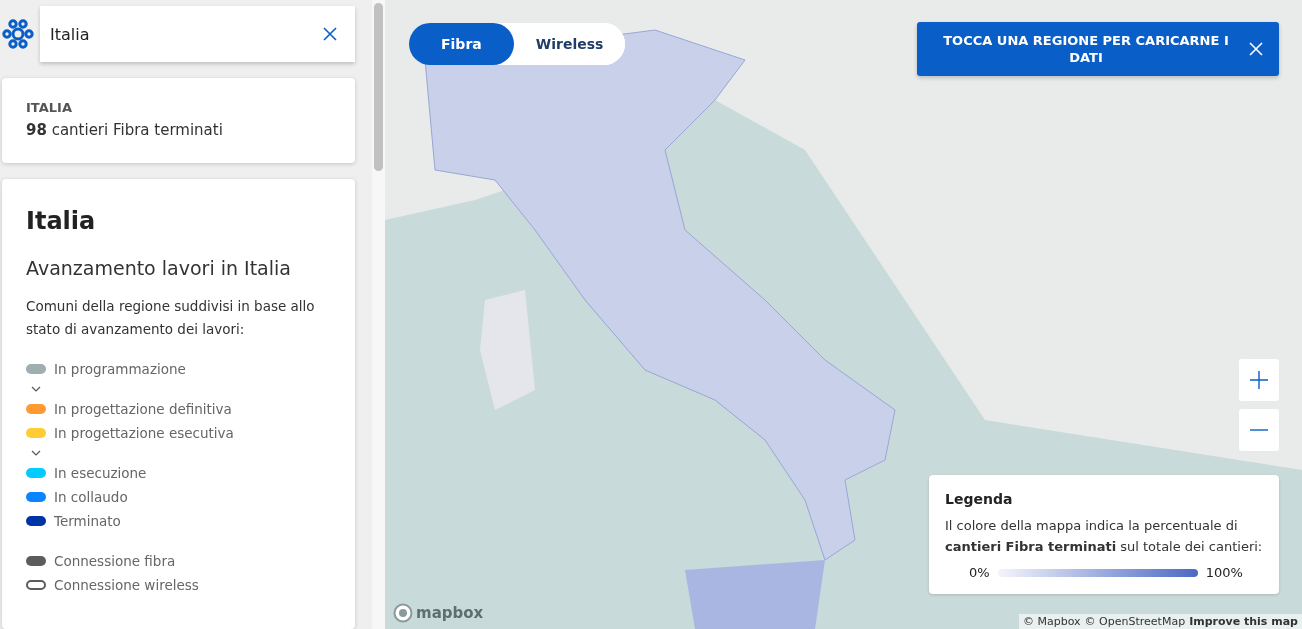 The height and width of the screenshot is (629, 1302). I want to click on summary-text: 98 cantieri Fibra terminati, so click(125, 130).